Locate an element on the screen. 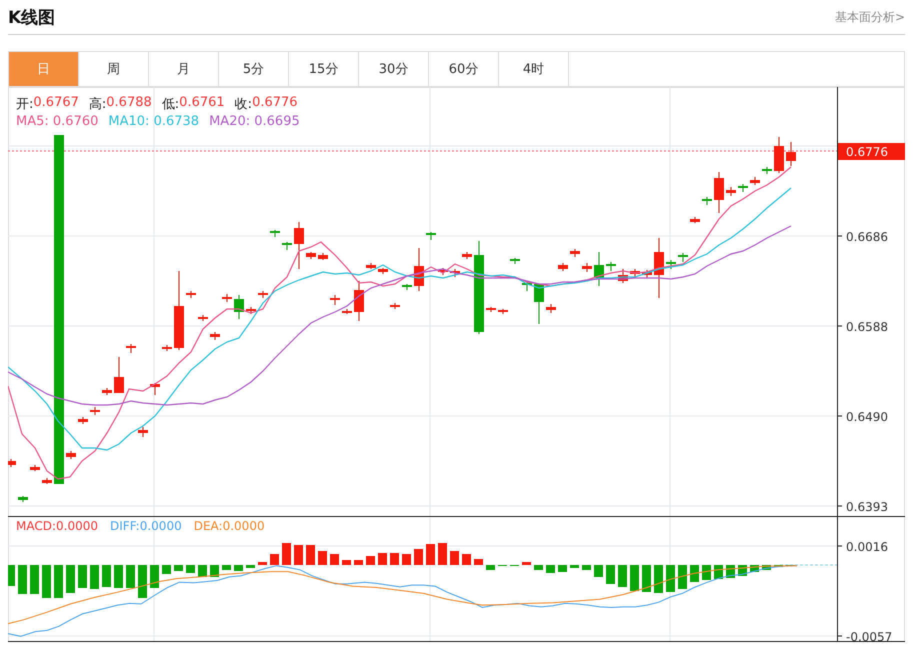 The width and height of the screenshot is (913, 647). macd-axis-label: -0.0057 is located at coordinates (869, 636).